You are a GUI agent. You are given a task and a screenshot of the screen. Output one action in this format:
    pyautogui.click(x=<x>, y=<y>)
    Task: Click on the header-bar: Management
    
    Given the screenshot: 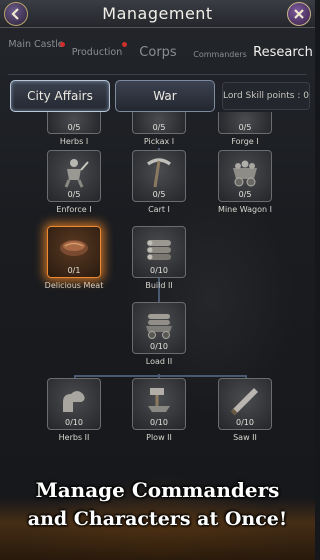 What is the action you would take?
    pyautogui.click(x=157, y=14)
    